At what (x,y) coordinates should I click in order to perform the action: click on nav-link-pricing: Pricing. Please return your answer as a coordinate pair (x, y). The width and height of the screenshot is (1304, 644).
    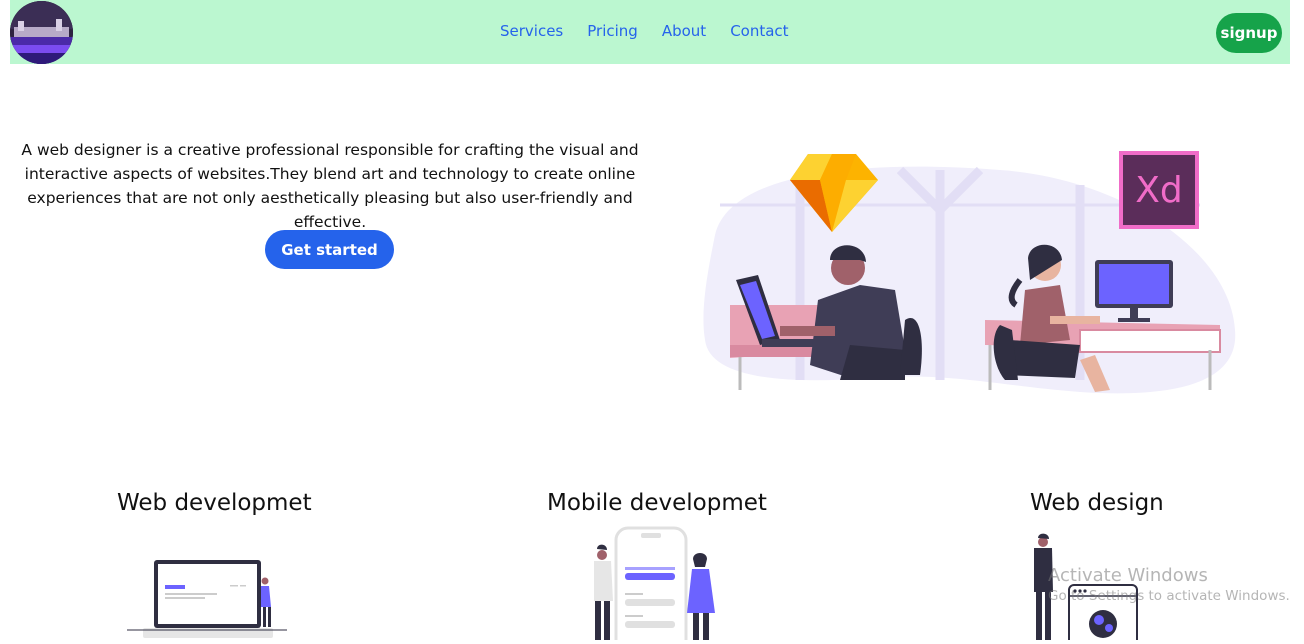
    Looking at the image, I should click on (612, 31).